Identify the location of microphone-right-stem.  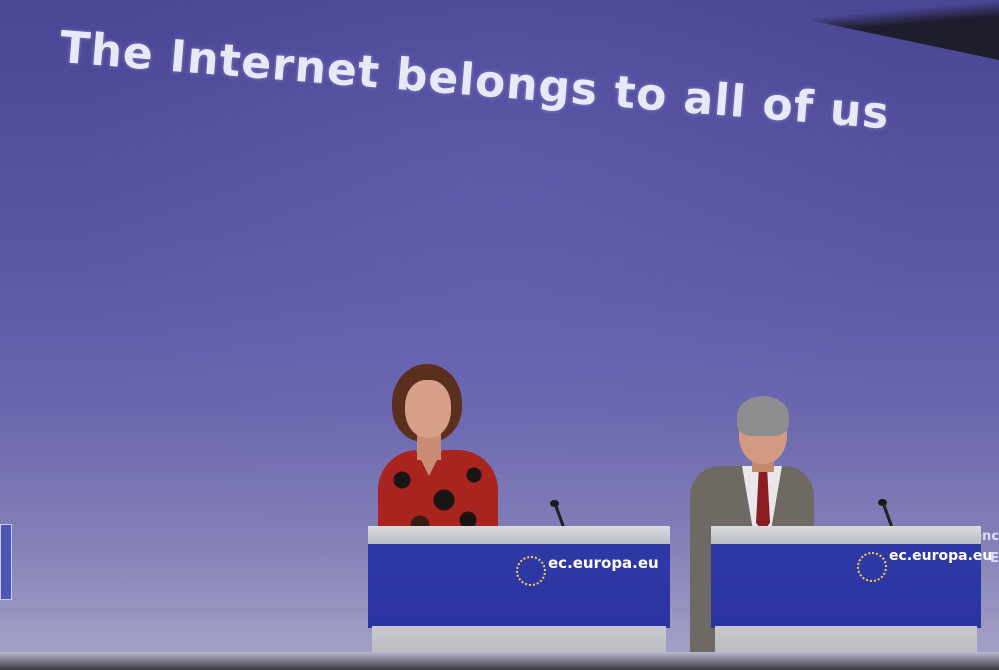
(887, 515).